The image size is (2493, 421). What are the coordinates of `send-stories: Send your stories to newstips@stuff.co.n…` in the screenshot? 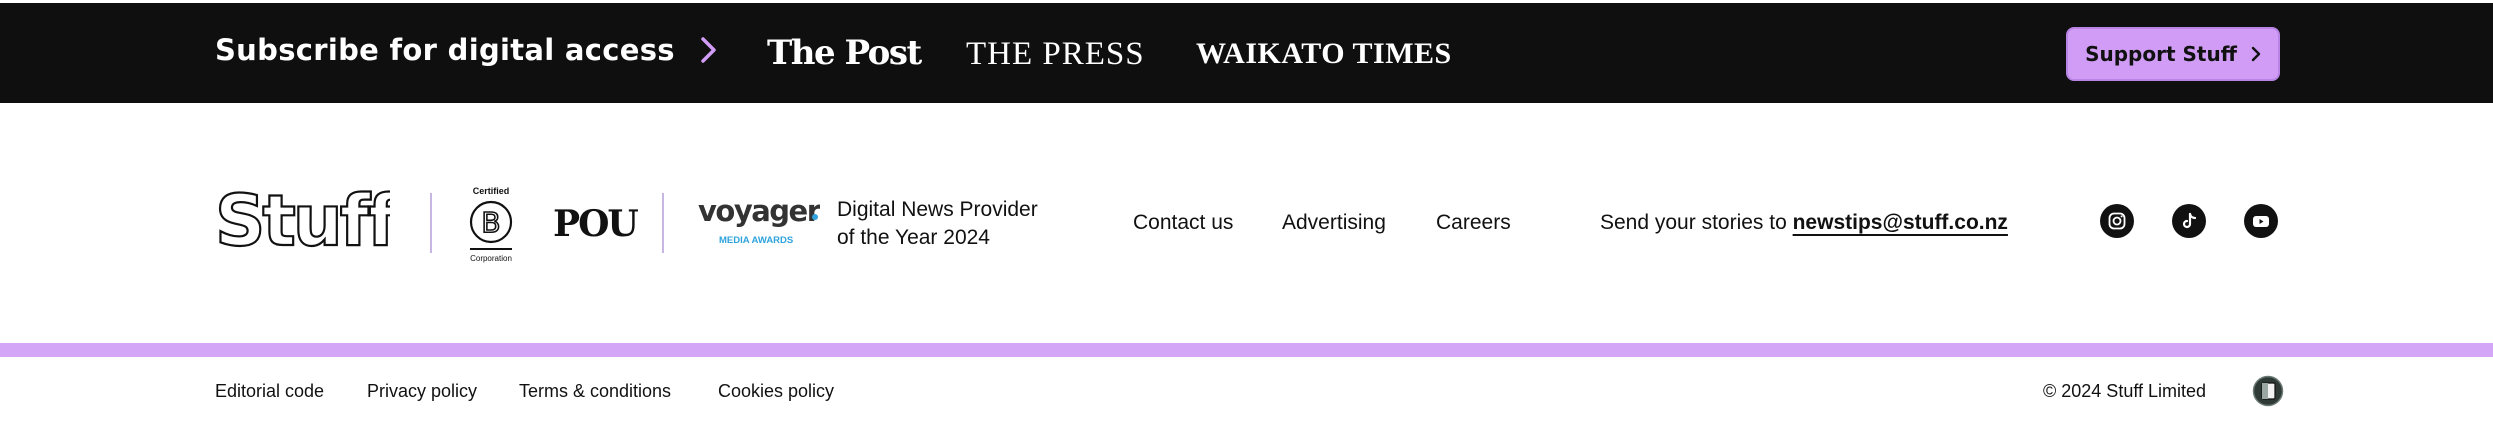 It's located at (1804, 223).